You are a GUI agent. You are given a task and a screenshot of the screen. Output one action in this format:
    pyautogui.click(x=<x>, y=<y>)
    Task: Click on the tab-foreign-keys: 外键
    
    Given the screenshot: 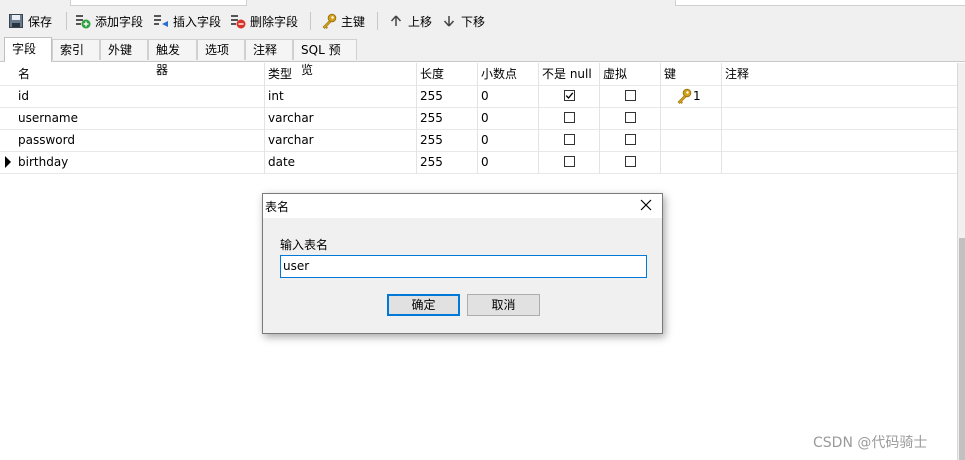 What is the action you would take?
    pyautogui.click(x=124, y=49)
    